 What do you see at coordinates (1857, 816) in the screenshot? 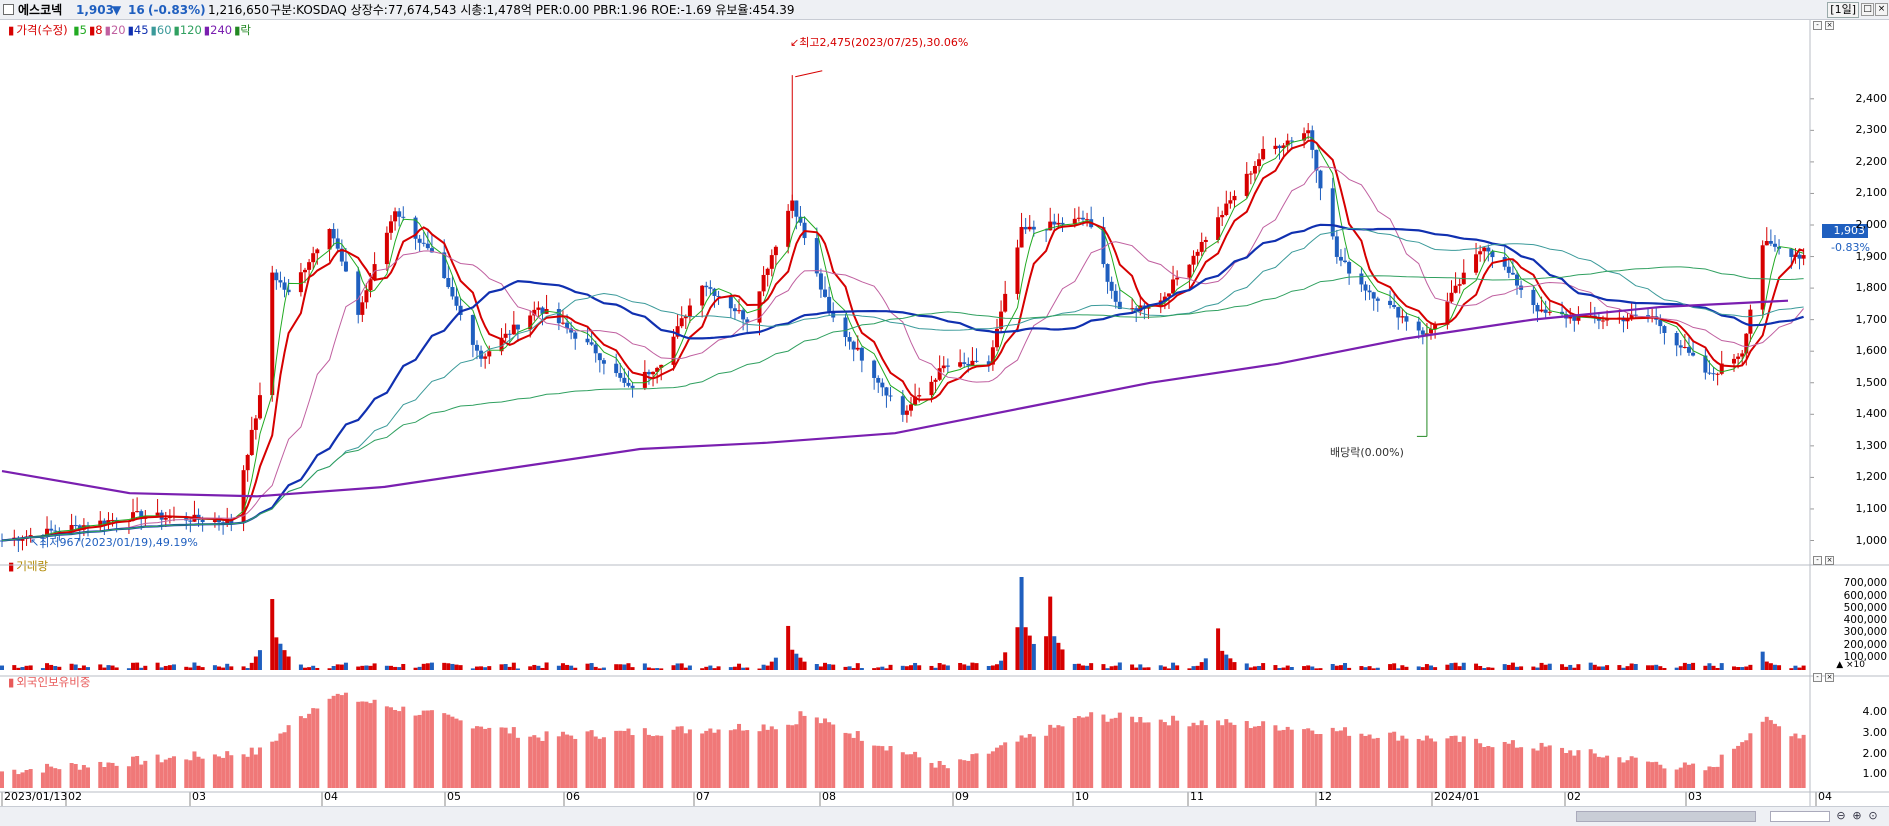
I see `zoom-in-icon: ⊕` at bounding box center [1857, 816].